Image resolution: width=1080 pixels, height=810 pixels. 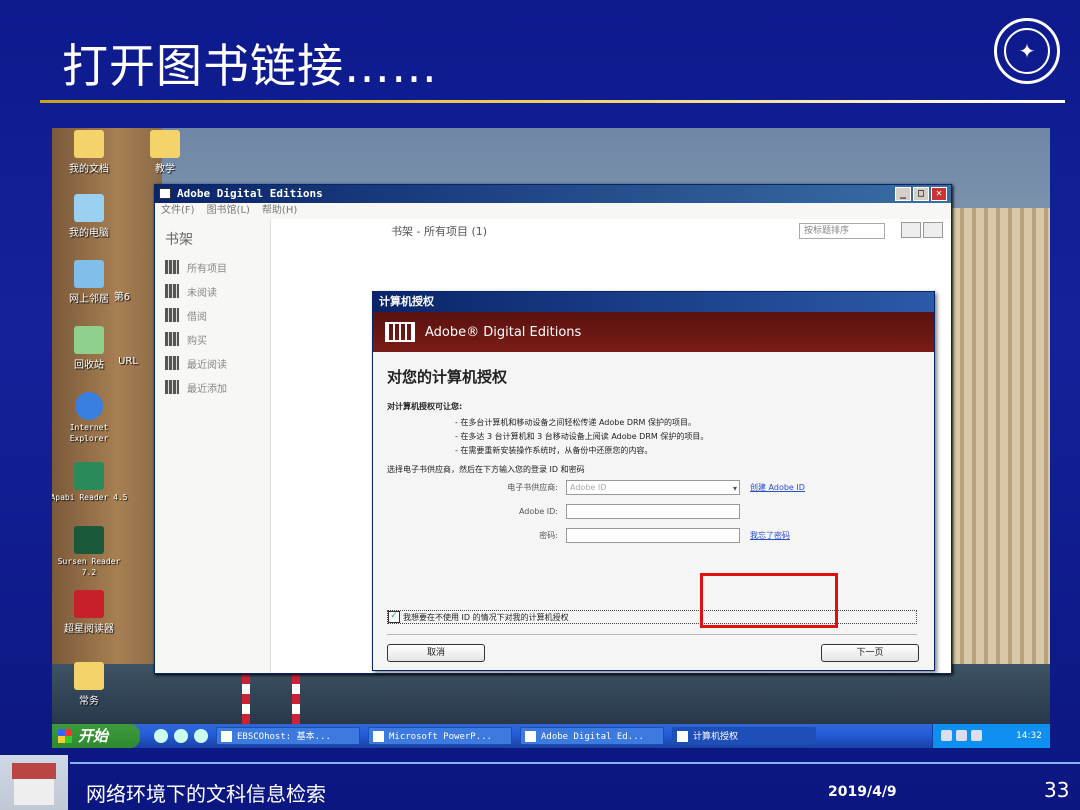 I want to click on superstar-reader-icon, so click(x=89, y=604).